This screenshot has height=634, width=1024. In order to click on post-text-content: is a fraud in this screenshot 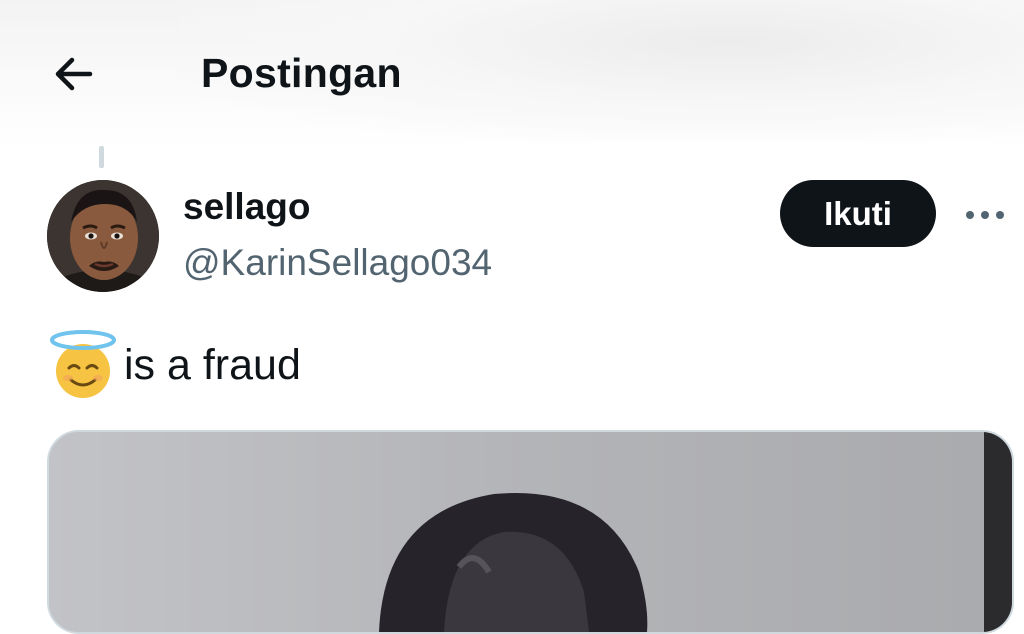, I will do `click(212, 364)`.